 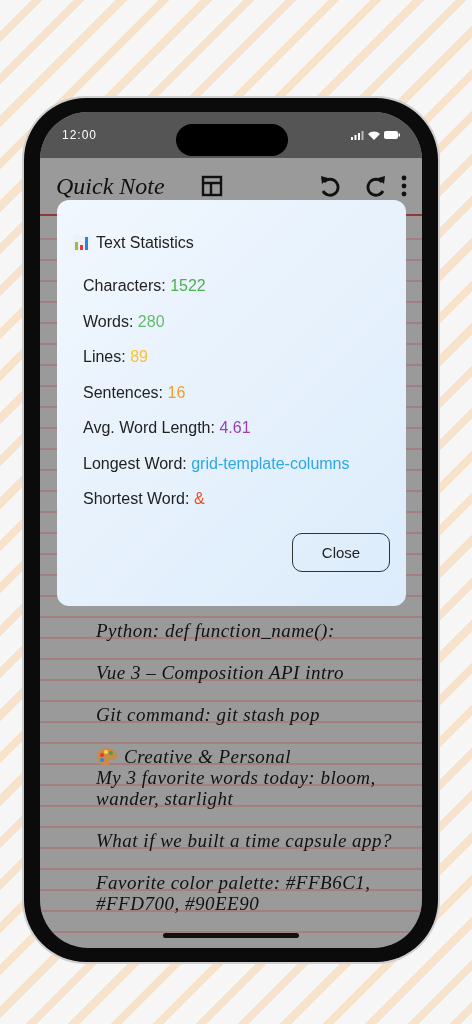 What do you see at coordinates (374, 135) in the screenshot?
I see `wifi-icon` at bounding box center [374, 135].